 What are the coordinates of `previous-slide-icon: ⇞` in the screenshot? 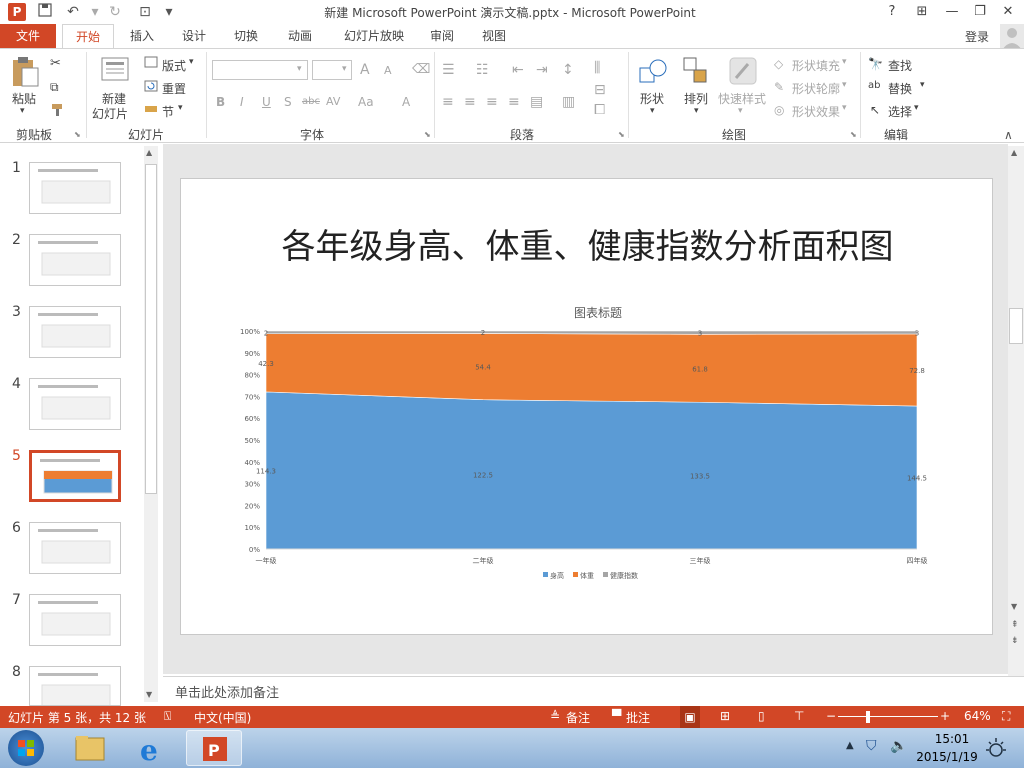 It's located at (1015, 625).